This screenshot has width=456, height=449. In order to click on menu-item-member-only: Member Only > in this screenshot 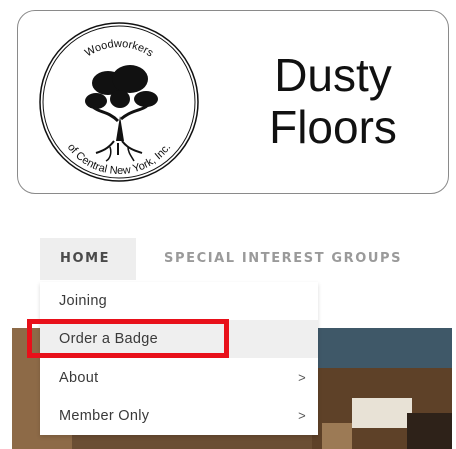, I will do `click(179, 416)`.